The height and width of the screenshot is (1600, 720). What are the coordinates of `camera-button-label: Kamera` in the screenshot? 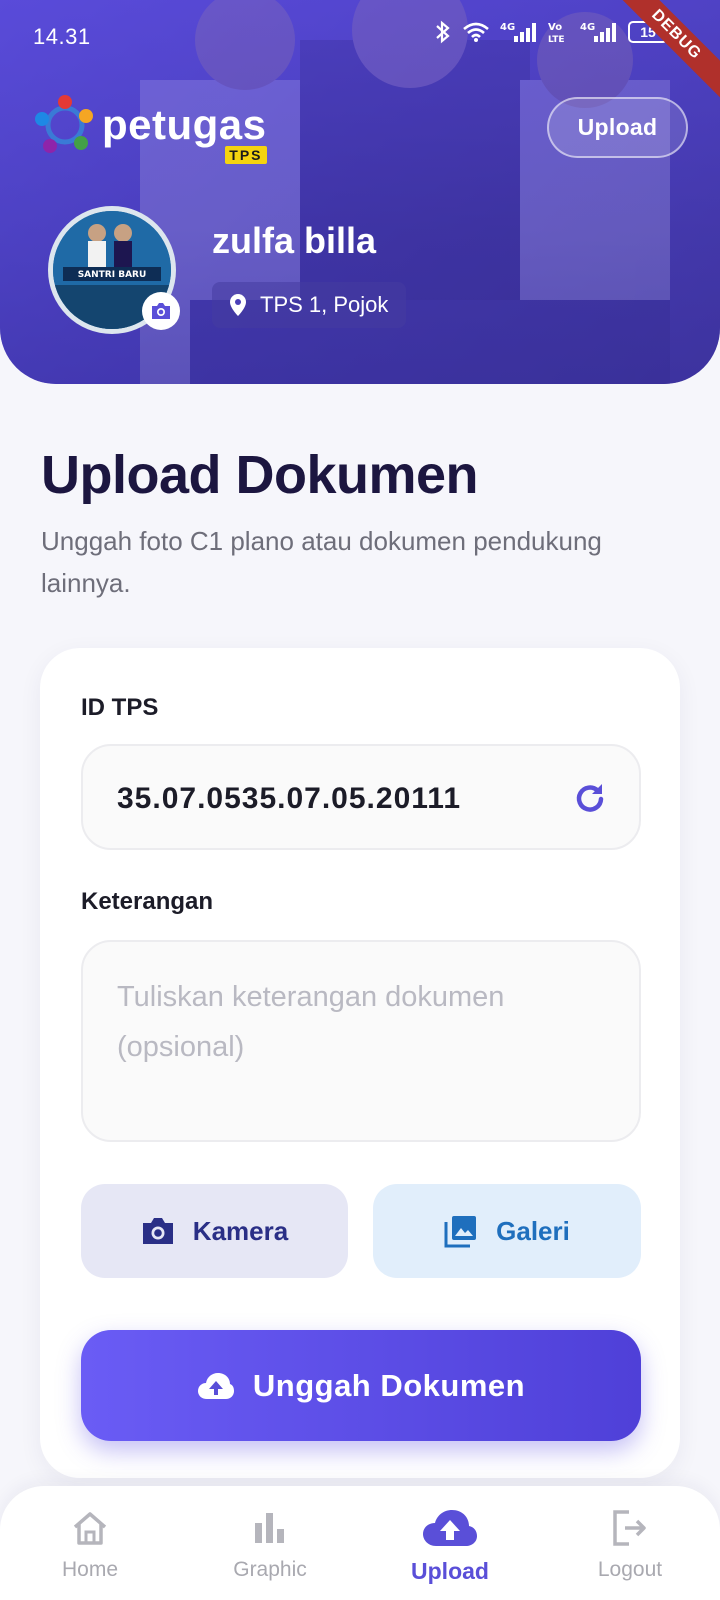 It's located at (240, 1230).